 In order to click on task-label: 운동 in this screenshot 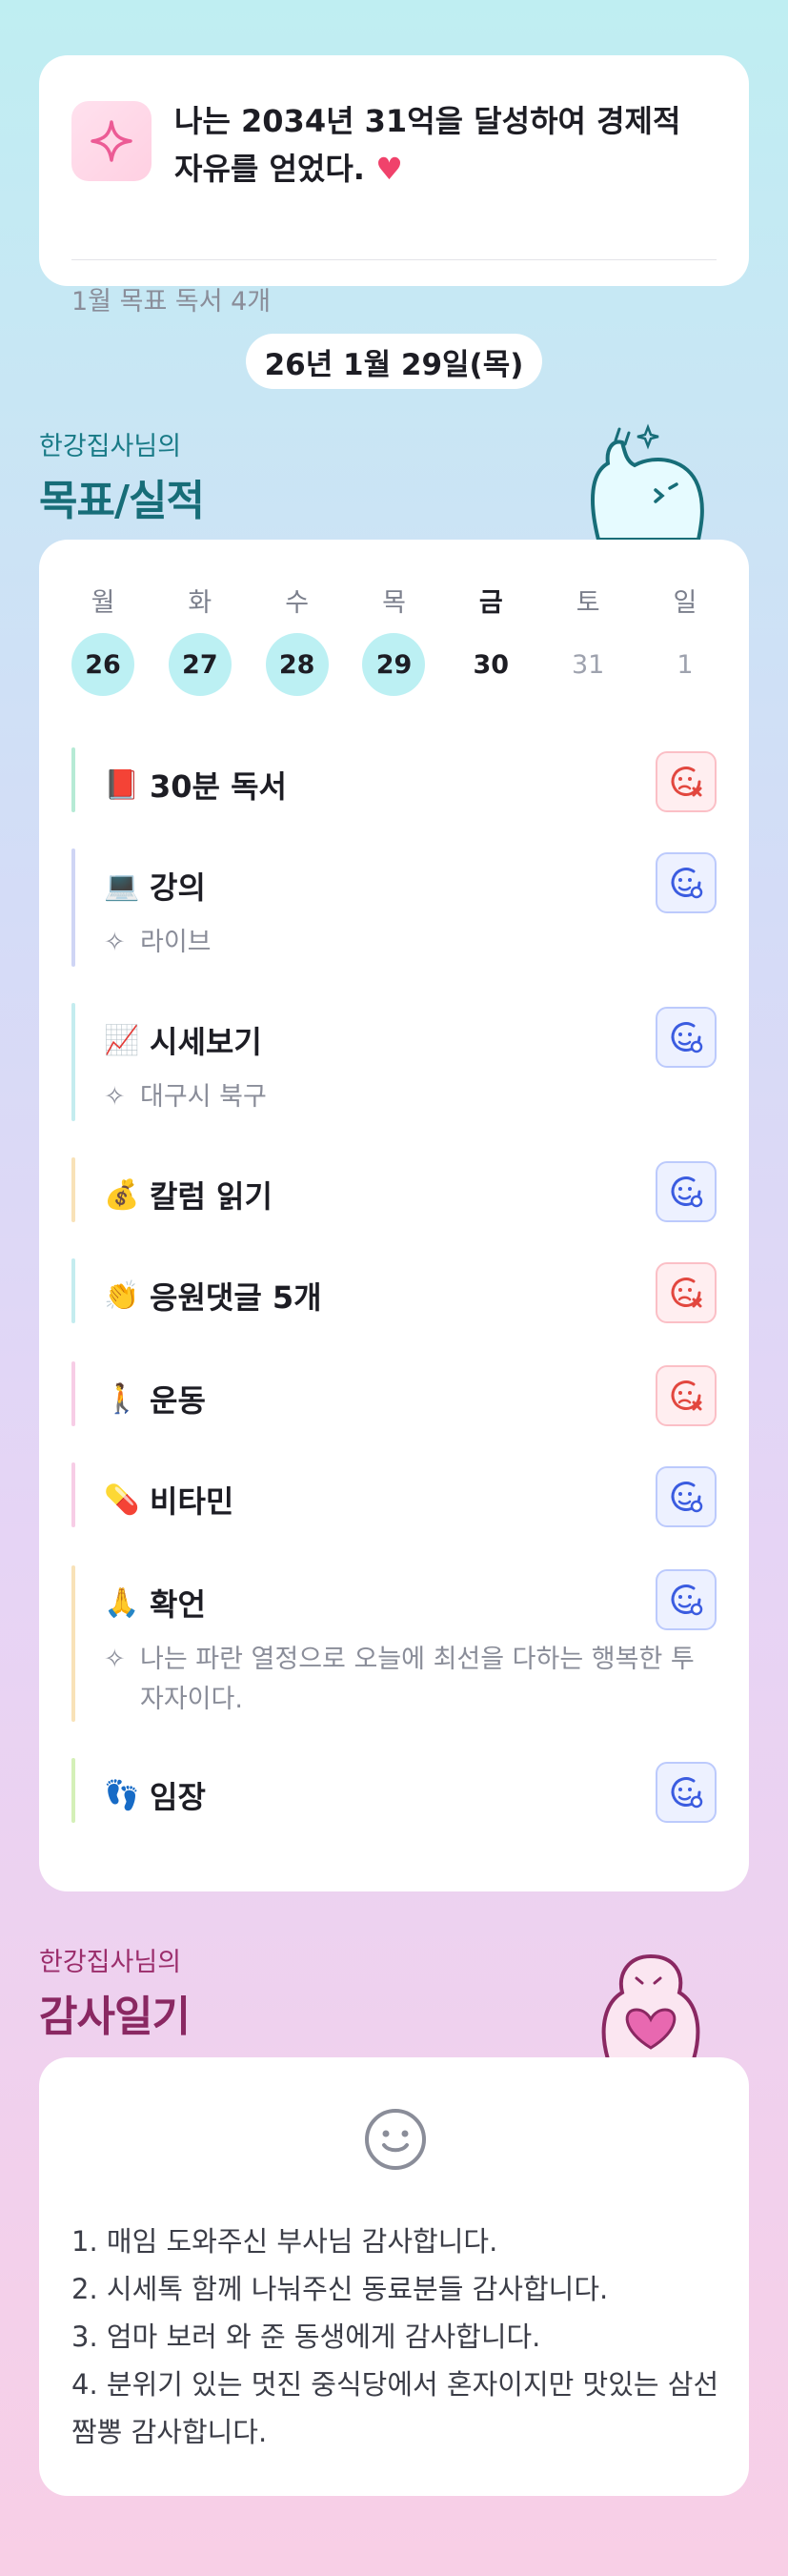, I will do `click(178, 1400)`.